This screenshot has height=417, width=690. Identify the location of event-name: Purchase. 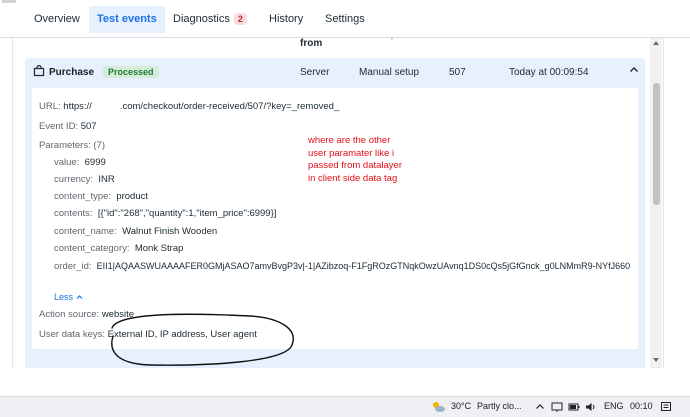
(72, 72).